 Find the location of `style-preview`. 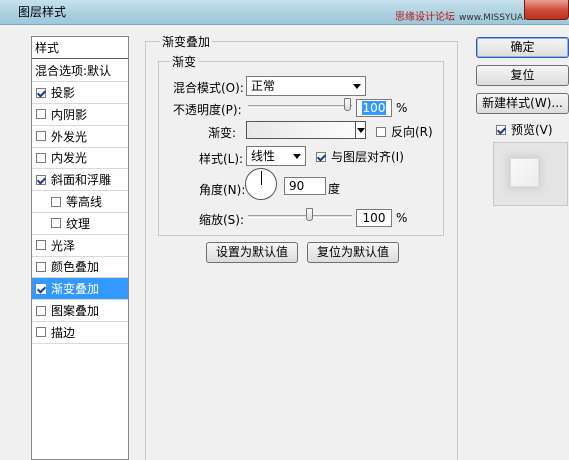

style-preview is located at coordinates (530, 174).